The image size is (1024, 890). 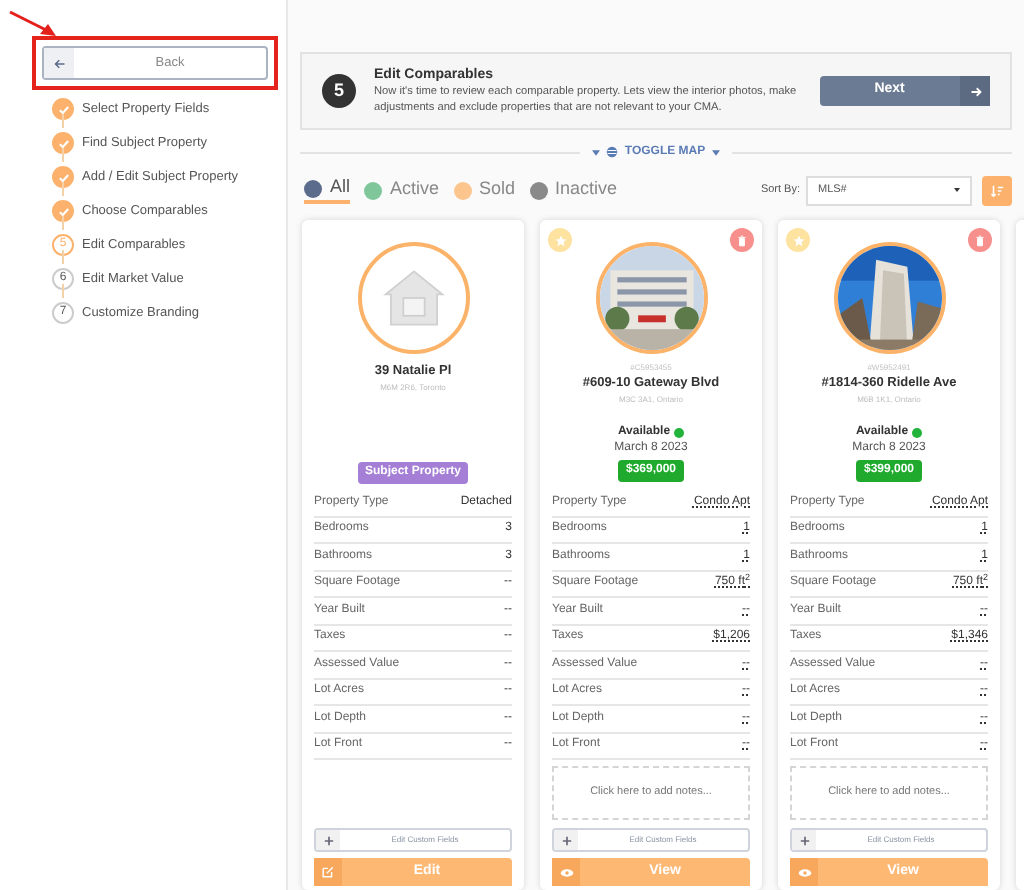 I want to click on next-arrow-icon, so click(x=975, y=91).